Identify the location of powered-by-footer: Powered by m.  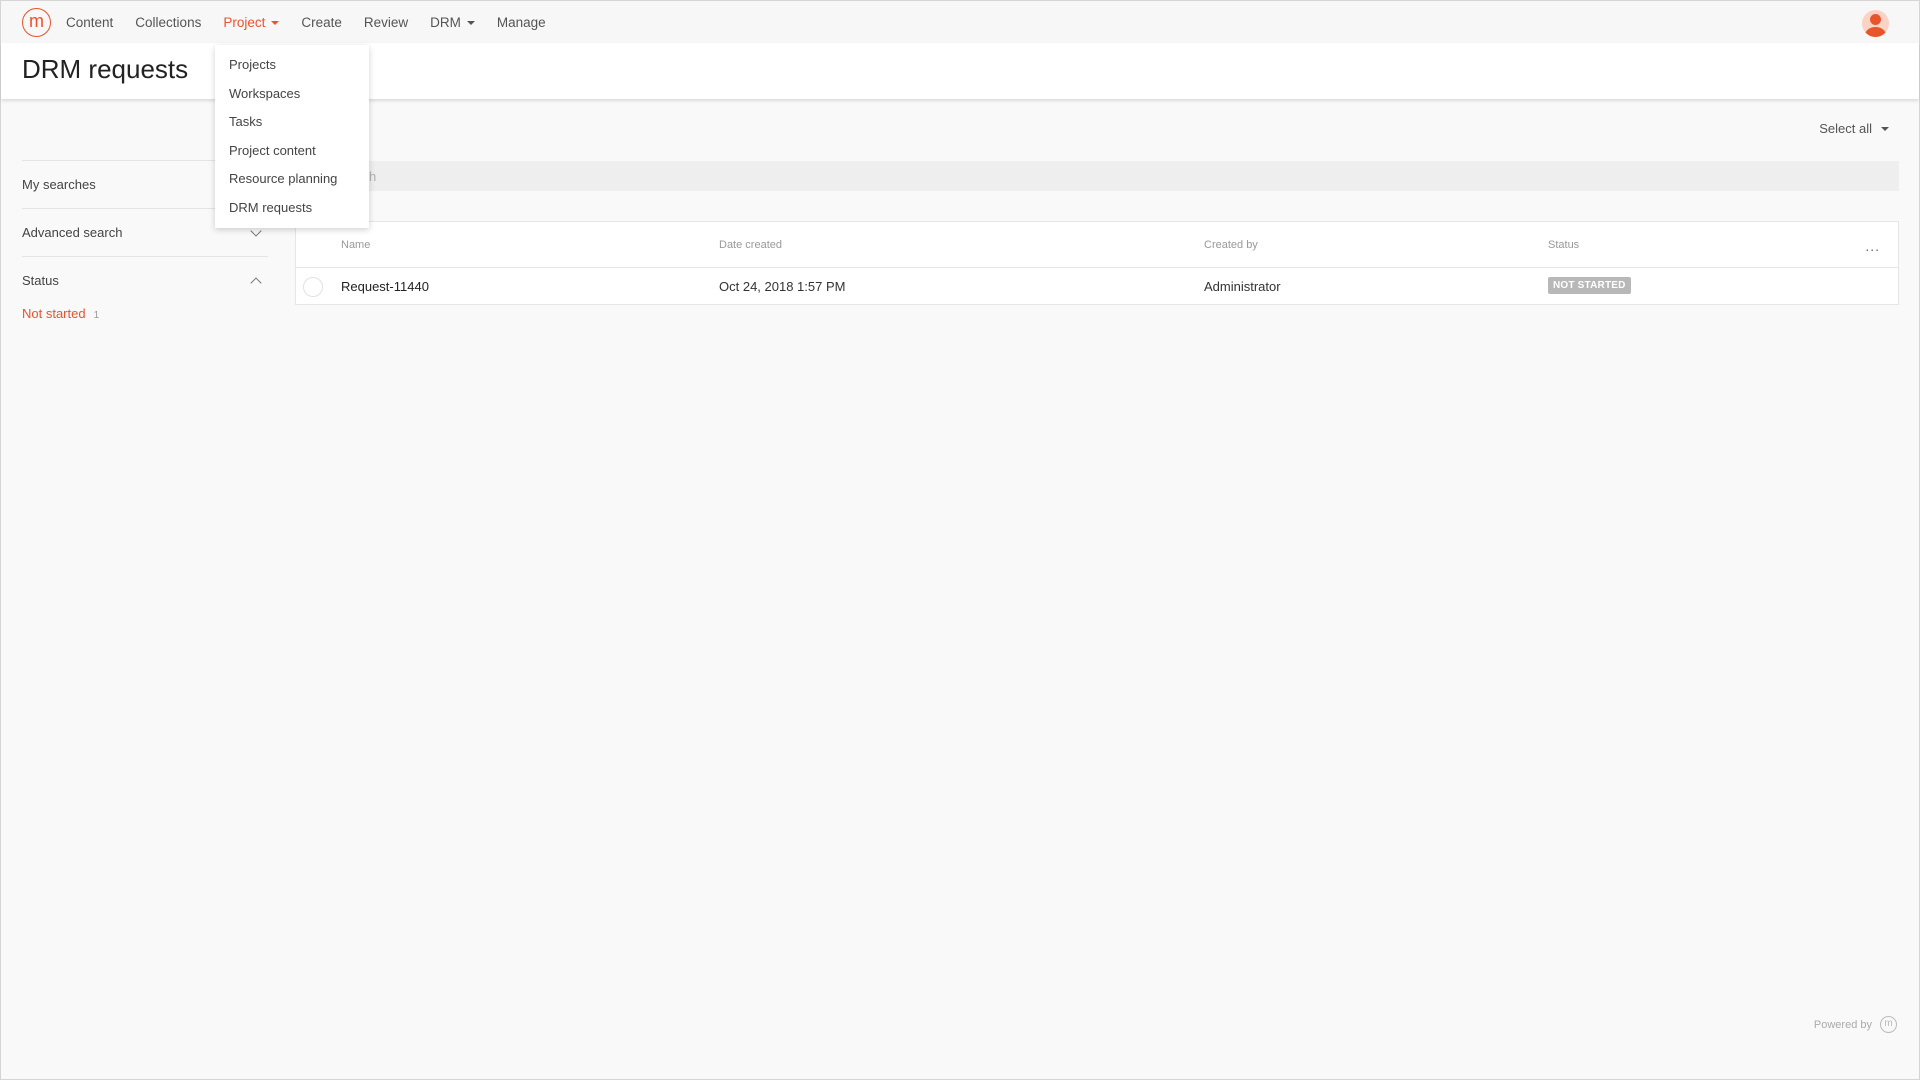
(1855, 1024).